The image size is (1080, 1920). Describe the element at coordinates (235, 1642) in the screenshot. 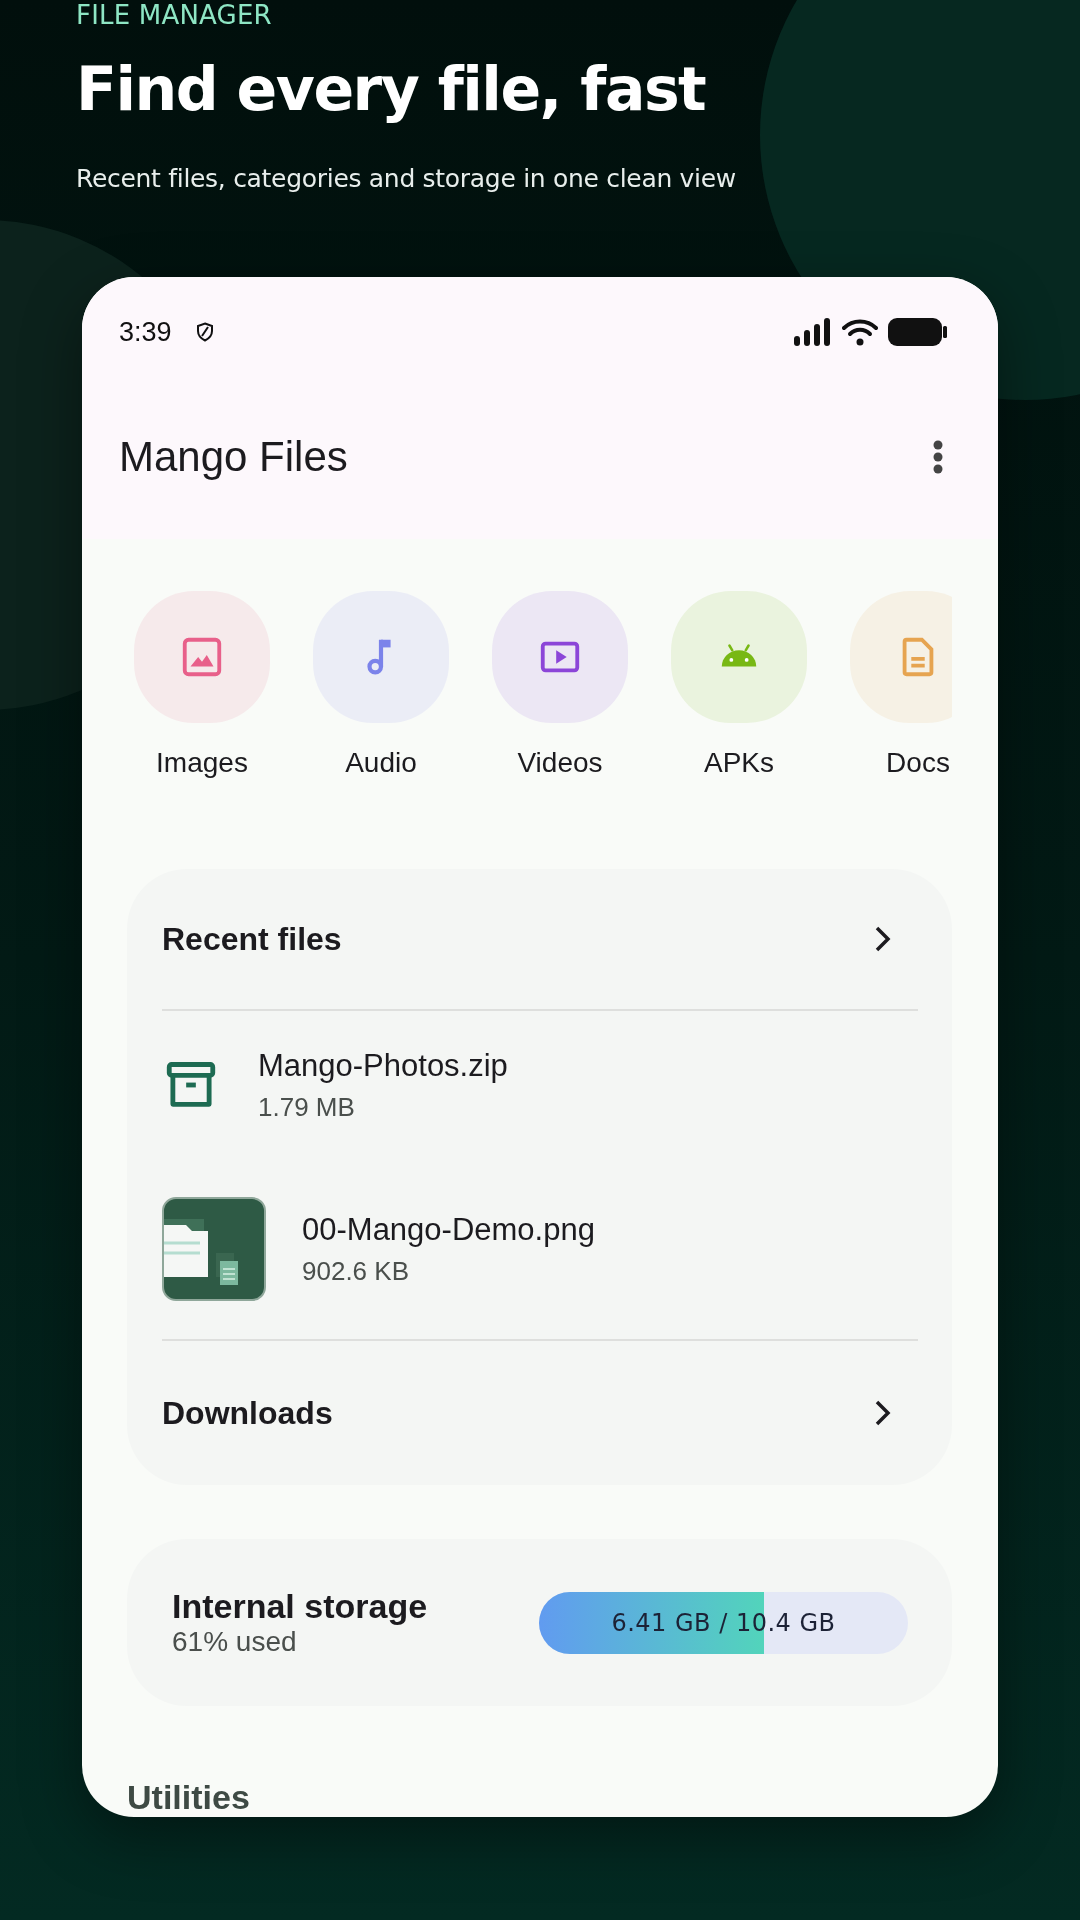

I see `storage-usage: 61% used` at that location.